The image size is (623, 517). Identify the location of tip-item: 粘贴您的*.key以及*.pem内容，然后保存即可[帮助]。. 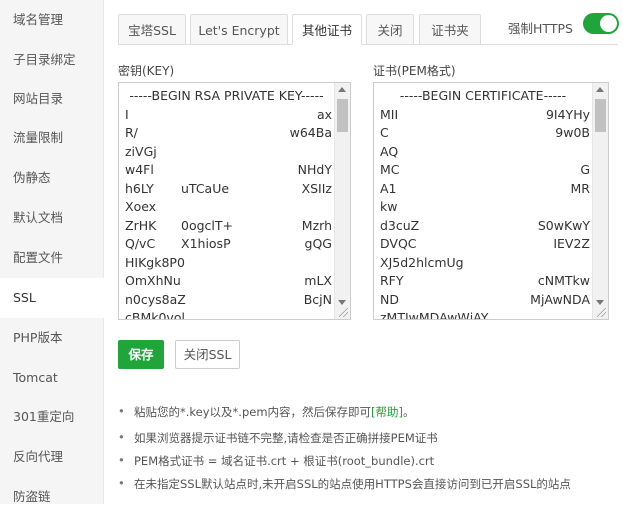
(266, 412).